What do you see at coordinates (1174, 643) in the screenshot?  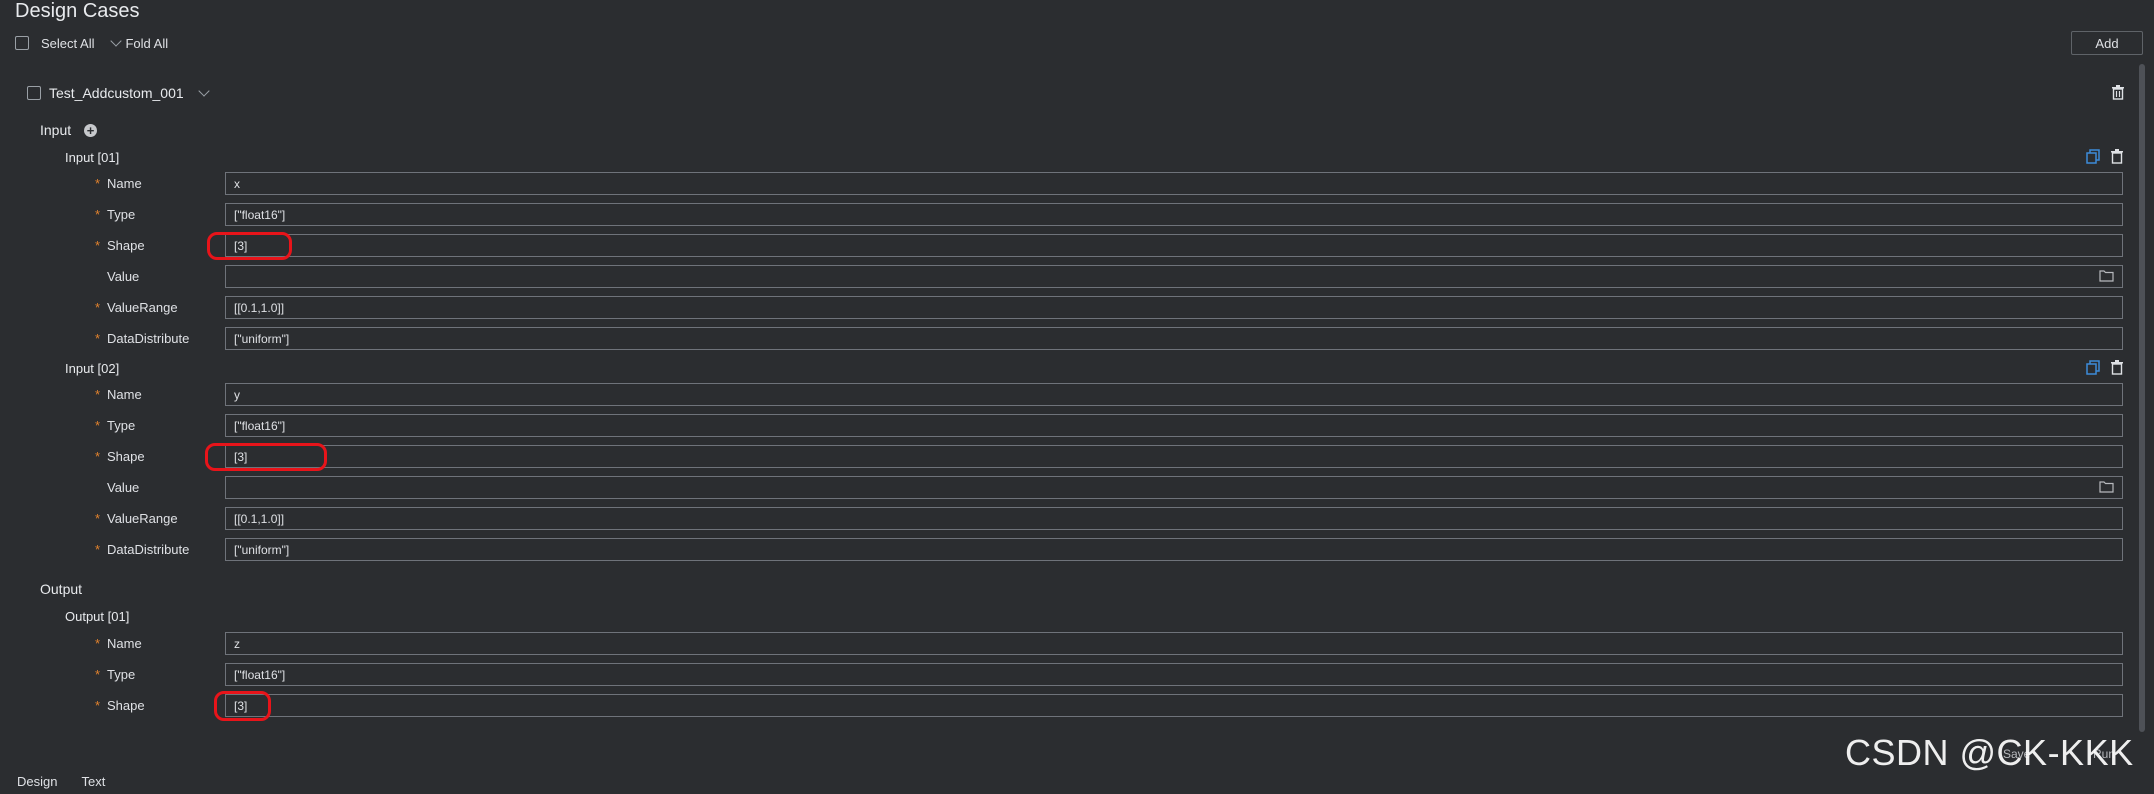 I see `output-01-name-field: z` at bounding box center [1174, 643].